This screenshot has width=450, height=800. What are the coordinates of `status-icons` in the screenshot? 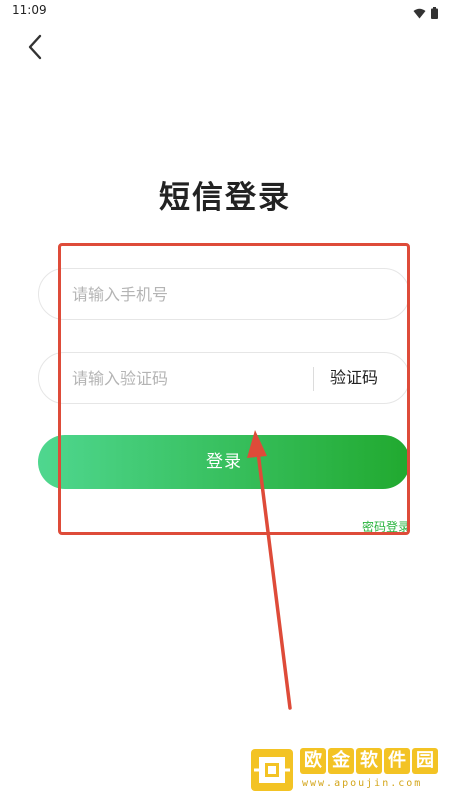 It's located at (425, 13).